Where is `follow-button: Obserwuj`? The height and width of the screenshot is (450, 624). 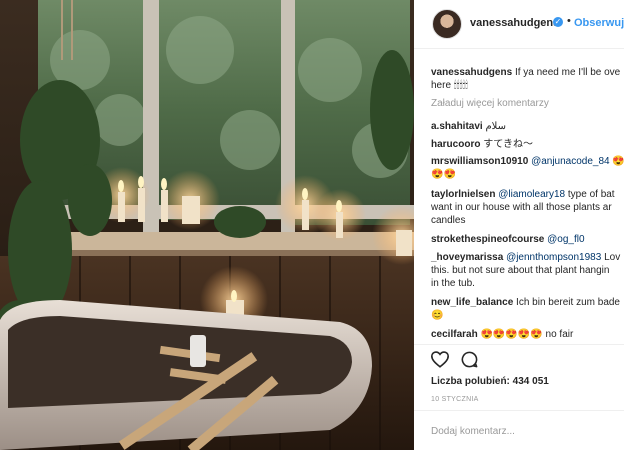
follow-button: Obserwuj is located at coordinates (599, 23).